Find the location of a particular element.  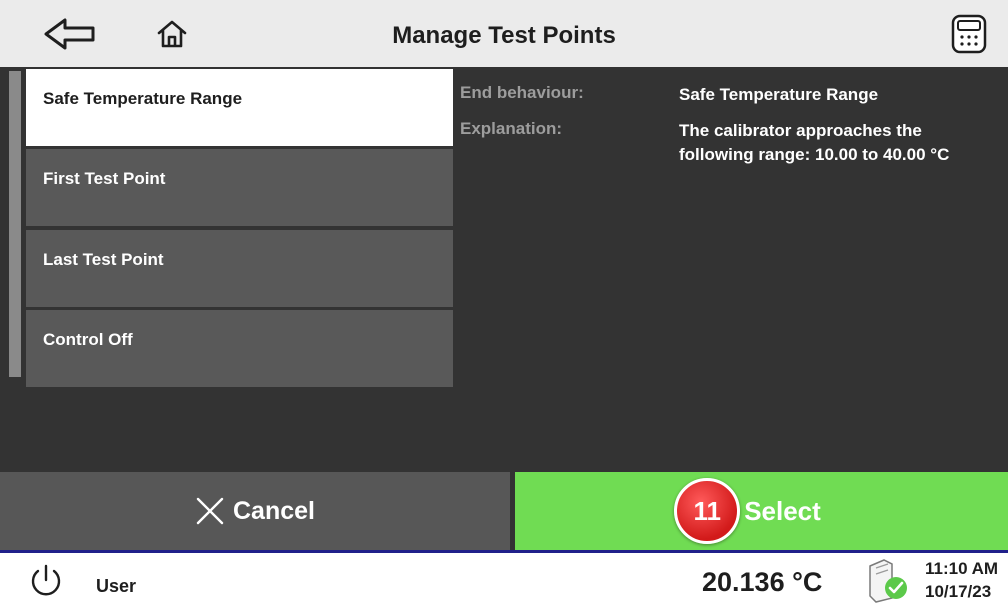

select-button: 11 Select is located at coordinates (761, 511).